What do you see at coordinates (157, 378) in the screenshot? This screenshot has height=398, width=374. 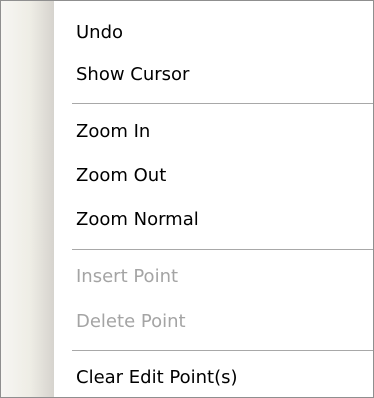 I see `menu-item-clear-edit-points: Clear Edit Point(s)` at bounding box center [157, 378].